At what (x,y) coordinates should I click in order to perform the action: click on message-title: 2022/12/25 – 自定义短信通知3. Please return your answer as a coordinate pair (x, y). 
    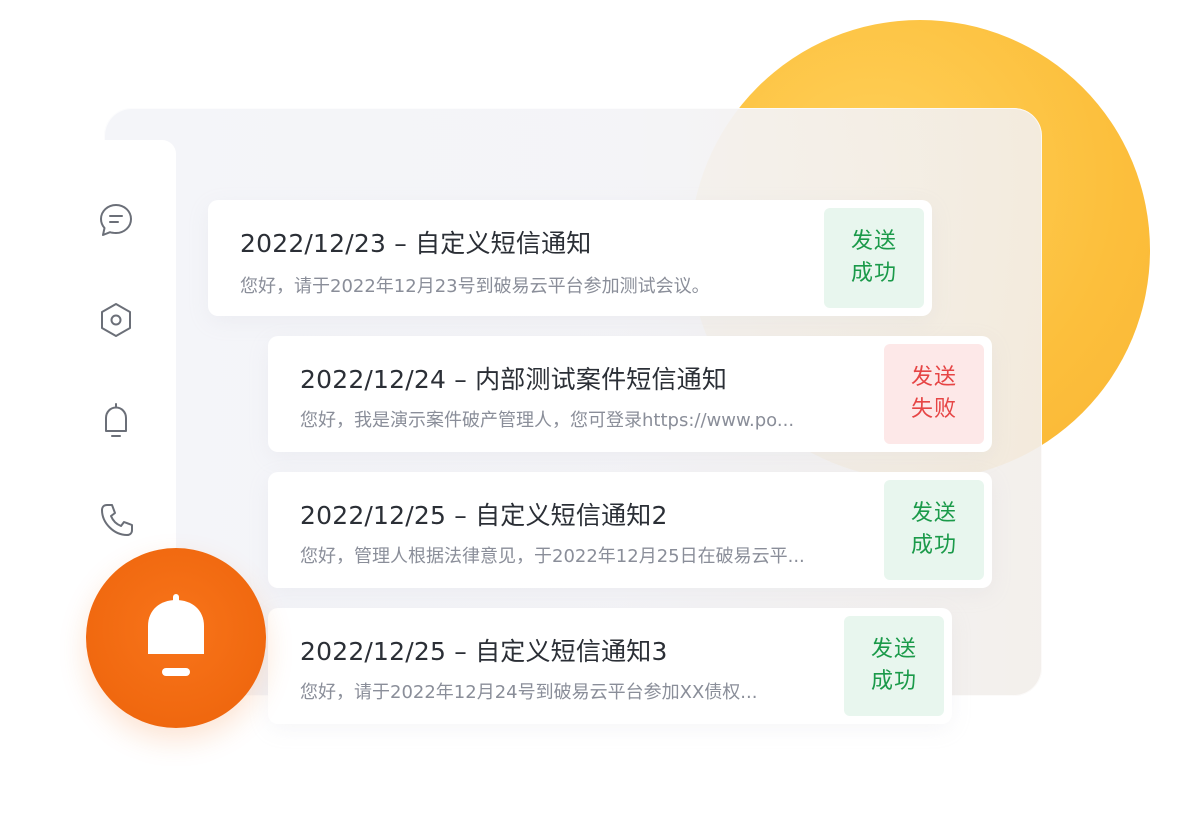
    Looking at the image, I should click on (484, 651).